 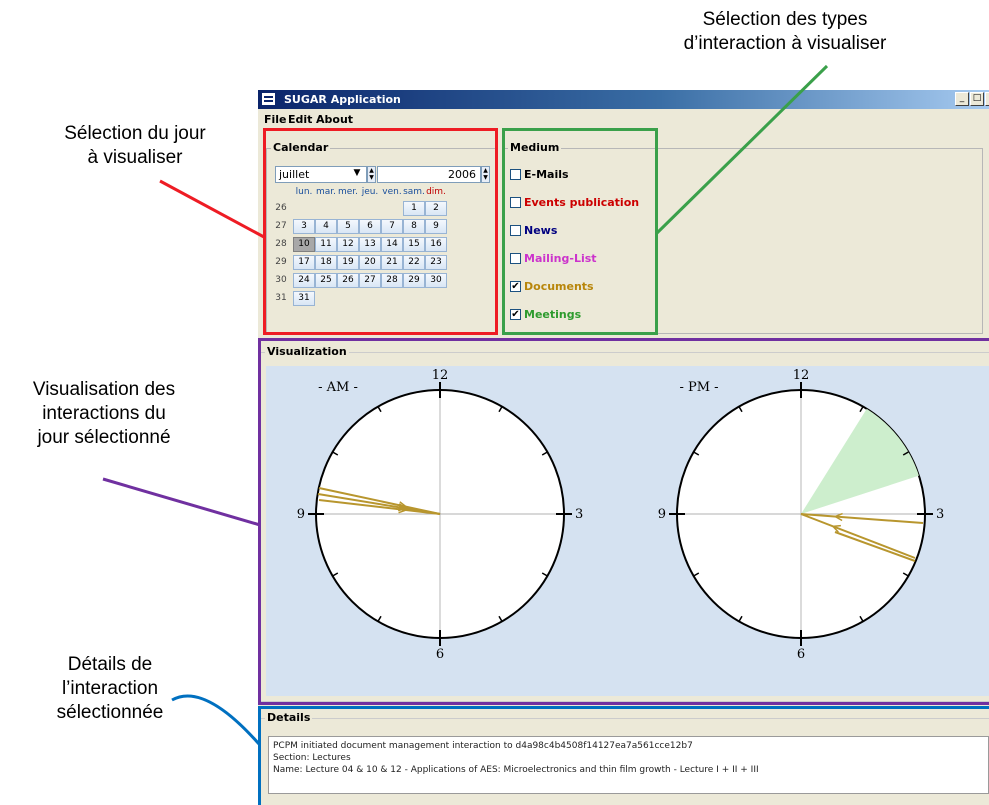 What do you see at coordinates (135, 146) in the screenshot?
I see `annotation-day-selection: Sélection du jour à visualiser` at bounding box center [135, 146].